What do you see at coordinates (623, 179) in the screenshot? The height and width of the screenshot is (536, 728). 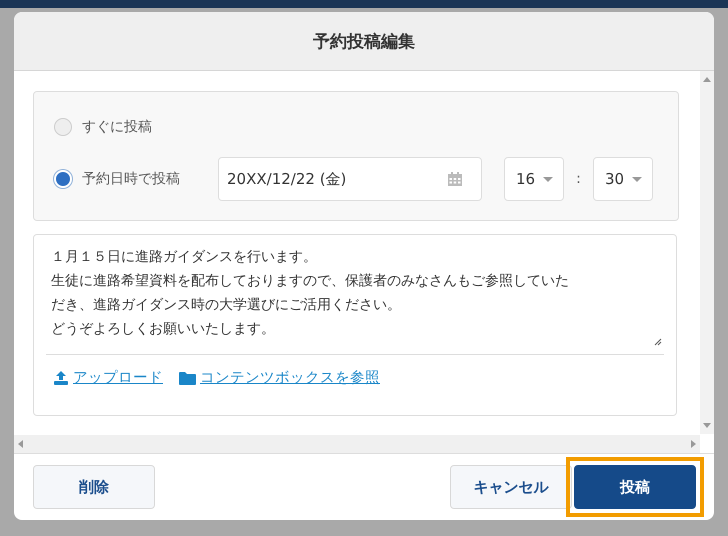 I see `minute-select: 30` at bounding box center [623, 179].